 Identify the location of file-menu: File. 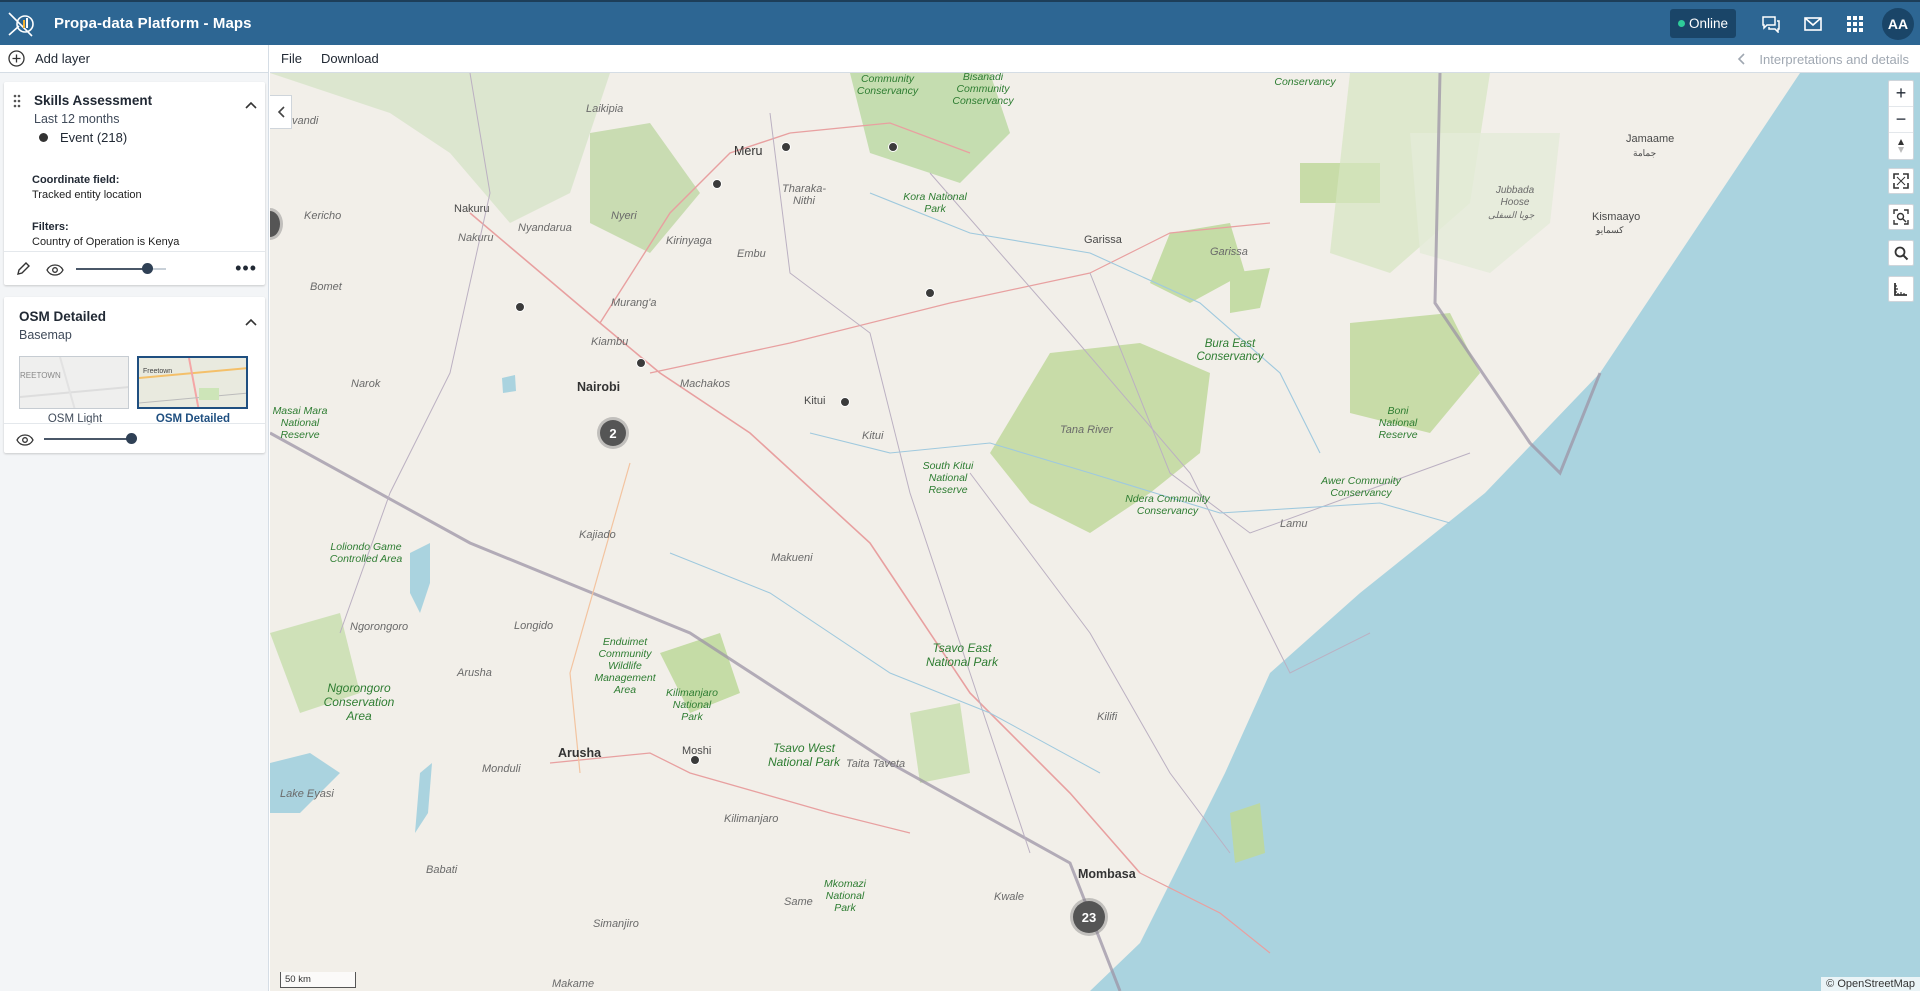
(291, 58).